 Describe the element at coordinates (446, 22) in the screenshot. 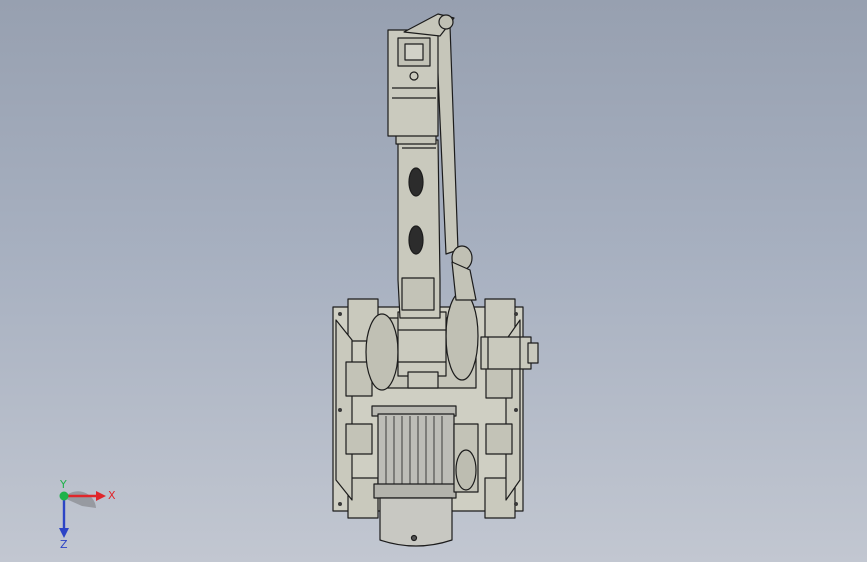

I see `upper-arm-pivot` at that location.